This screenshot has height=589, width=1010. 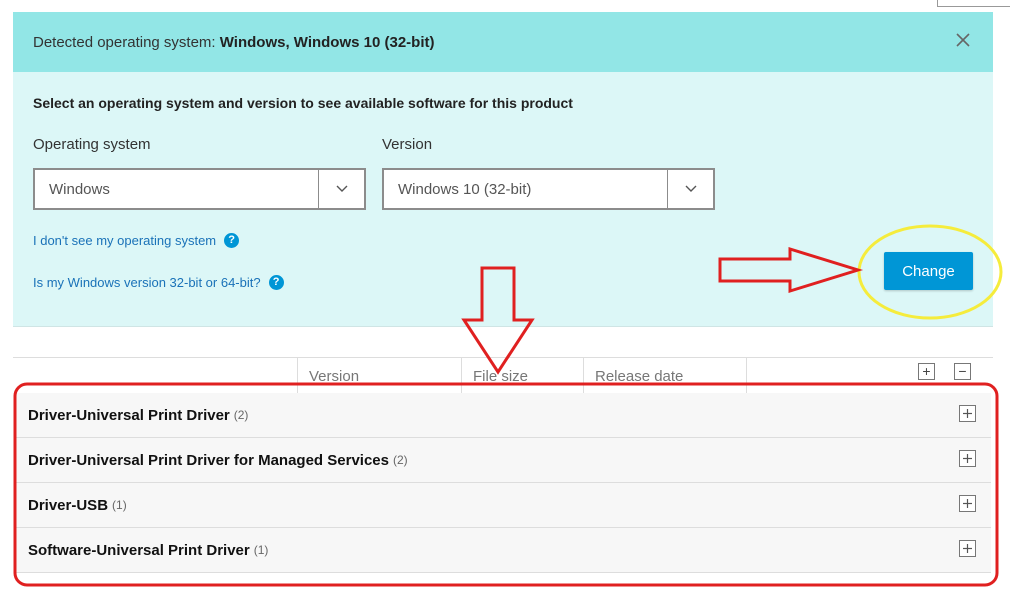 I want to click on category-title: Software-Universal Print Driver, so click(x=139, y=550).